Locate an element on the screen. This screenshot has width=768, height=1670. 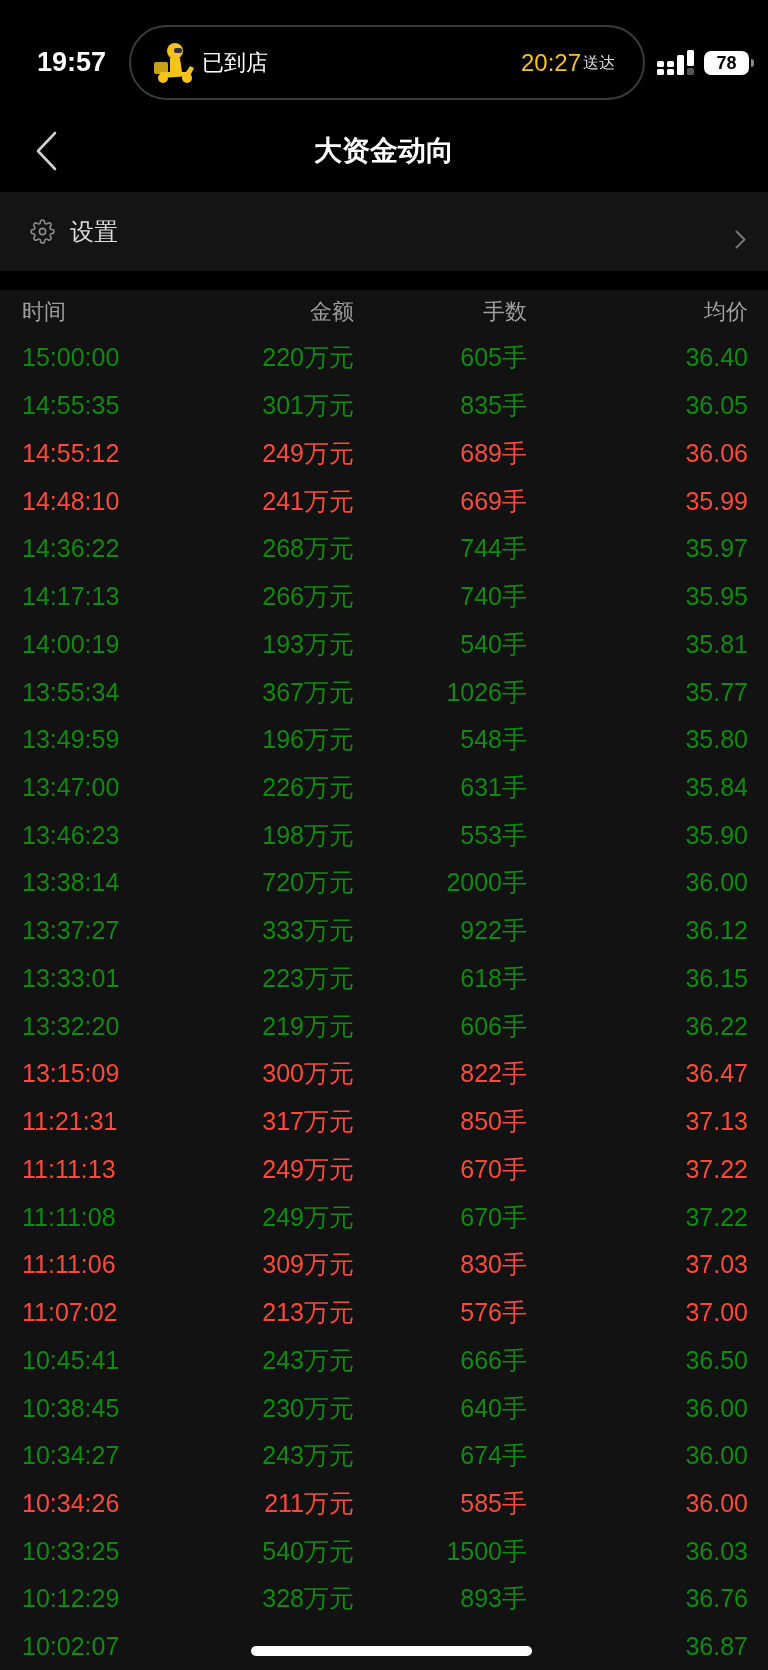
table-cell-text: 10:33:25 is located at coordinates (71, 1551).